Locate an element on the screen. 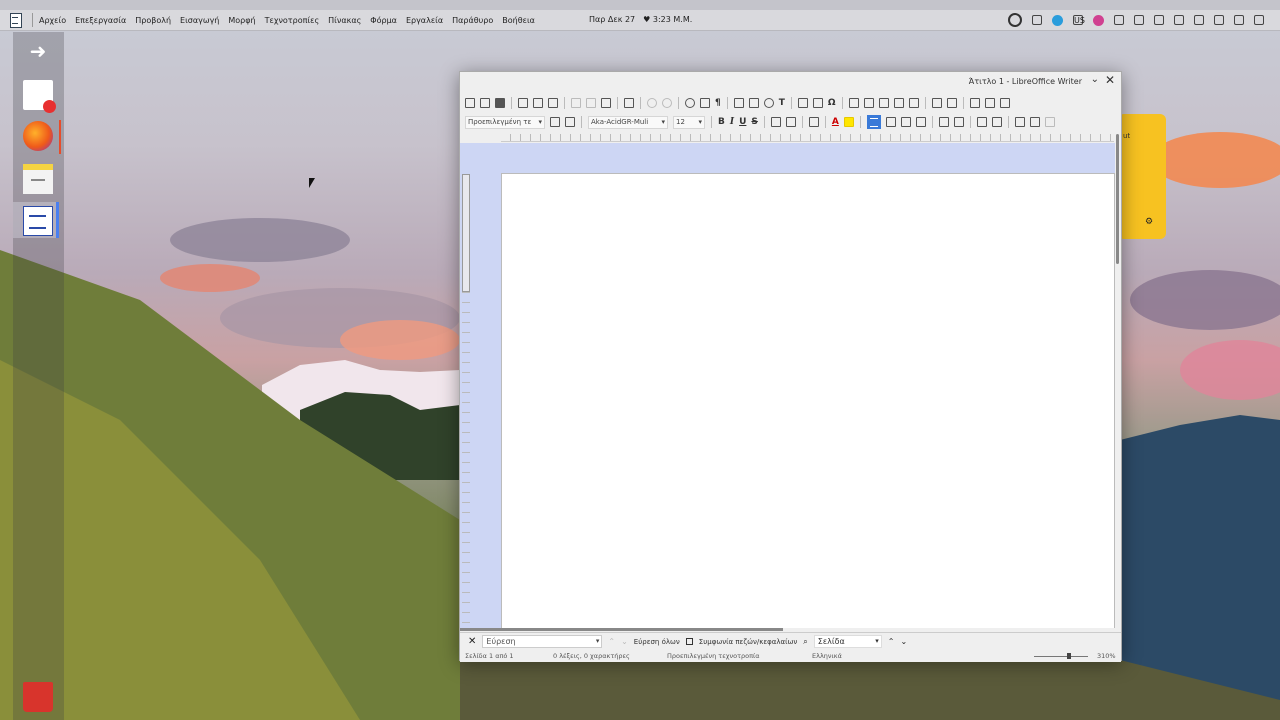 The width and height of the screenshot is (1280, 720). save-icon is located at coordinates (500, 103).